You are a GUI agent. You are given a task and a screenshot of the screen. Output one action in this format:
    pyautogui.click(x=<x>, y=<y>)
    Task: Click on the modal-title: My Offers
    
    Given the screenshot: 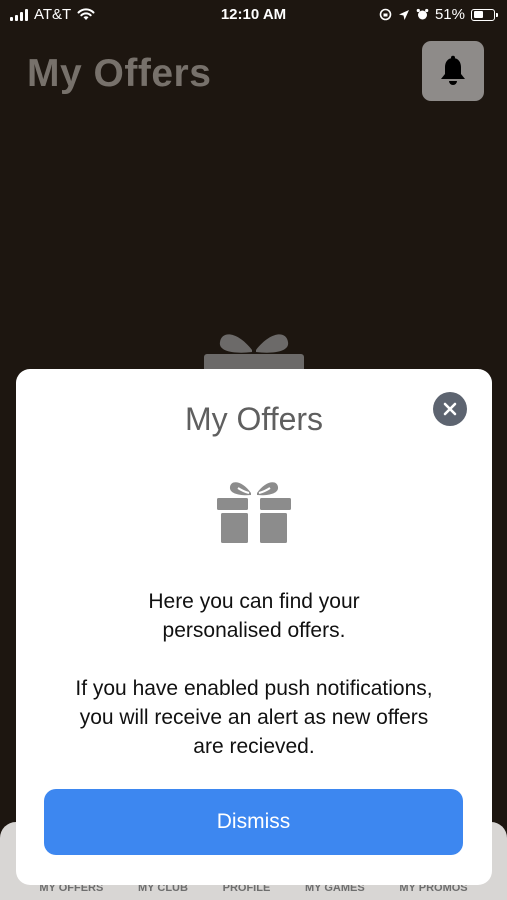 What is the action you would take?
    pyautogui.click(x=254, y=419)
    